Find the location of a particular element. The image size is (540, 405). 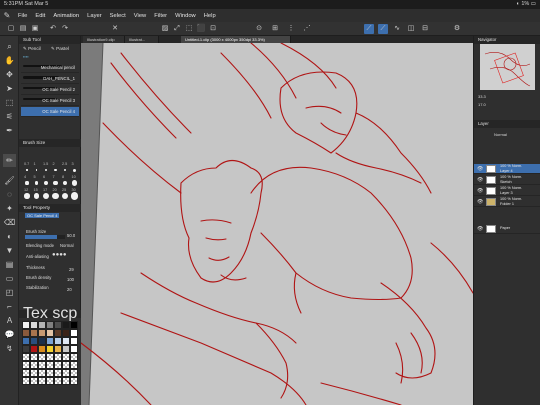

doc-tab: Illustration9.clip is located at coordinates (104, 39).